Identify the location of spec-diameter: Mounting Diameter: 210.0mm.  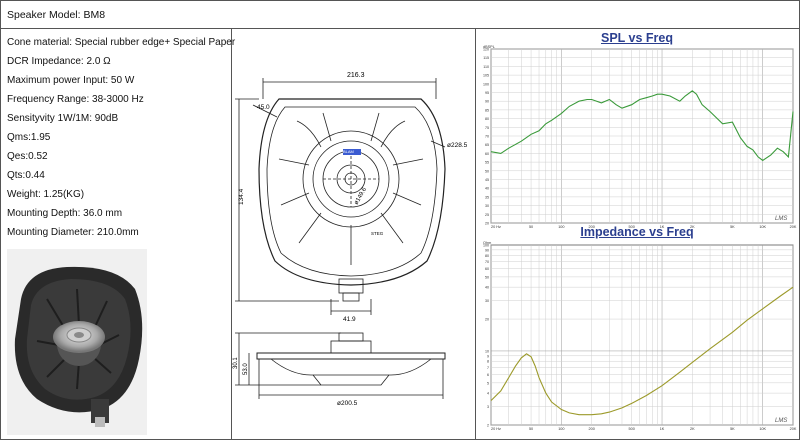
(73, 232).